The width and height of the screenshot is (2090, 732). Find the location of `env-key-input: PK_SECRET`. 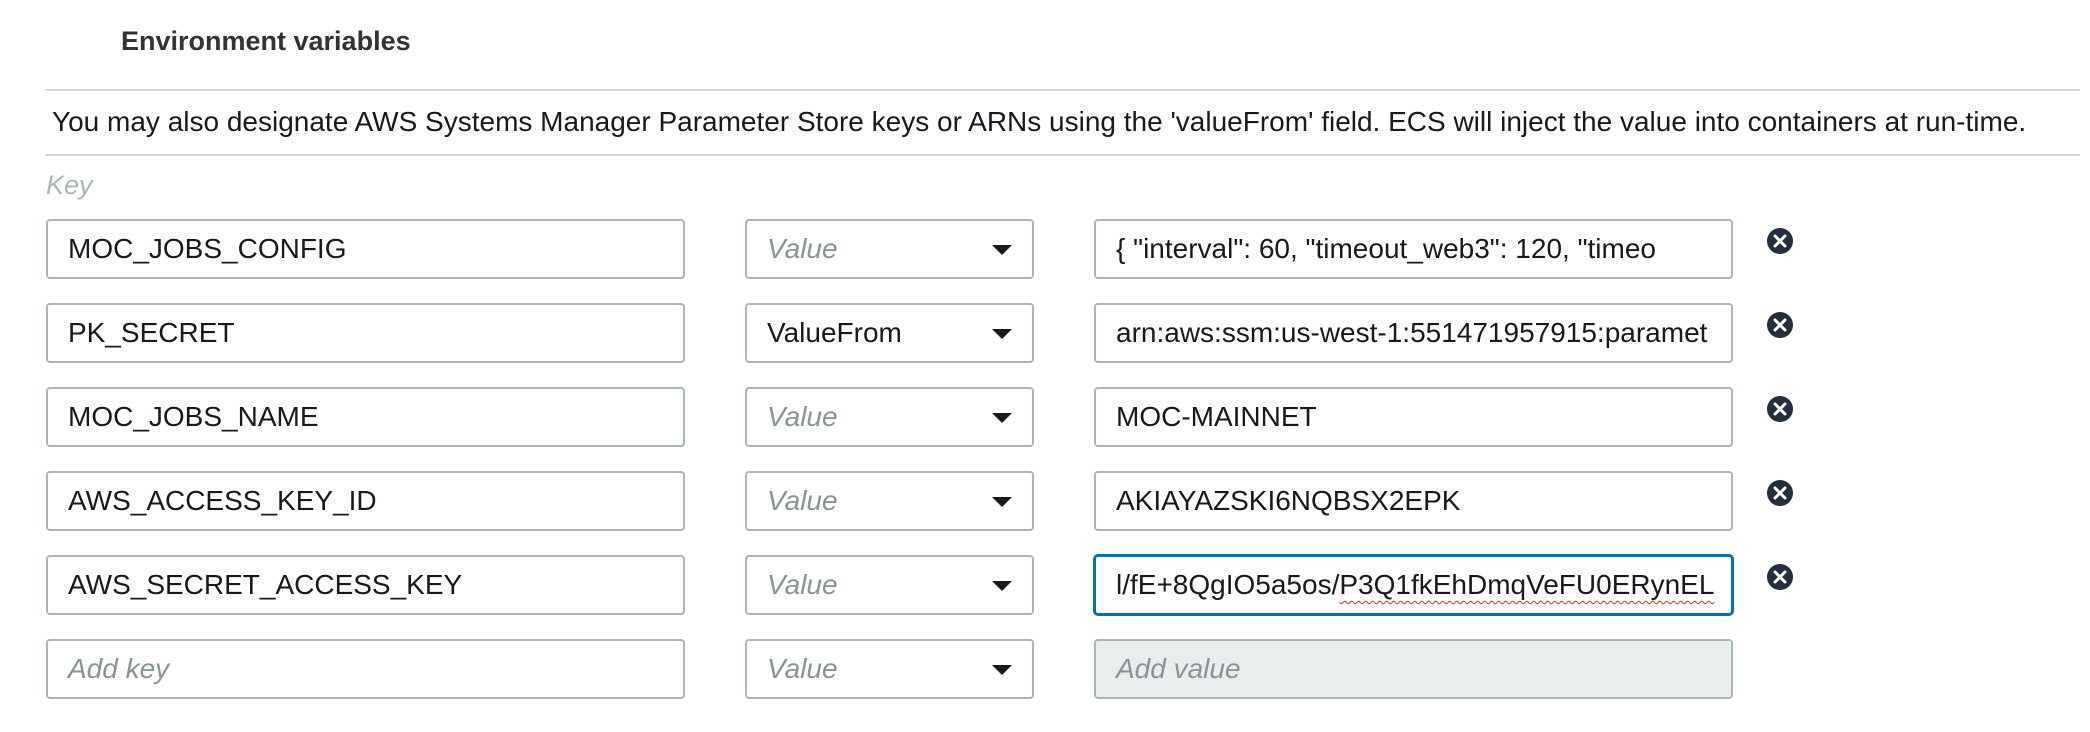

env-key-input: PK_SECRET is located at coordinates (365, 333).